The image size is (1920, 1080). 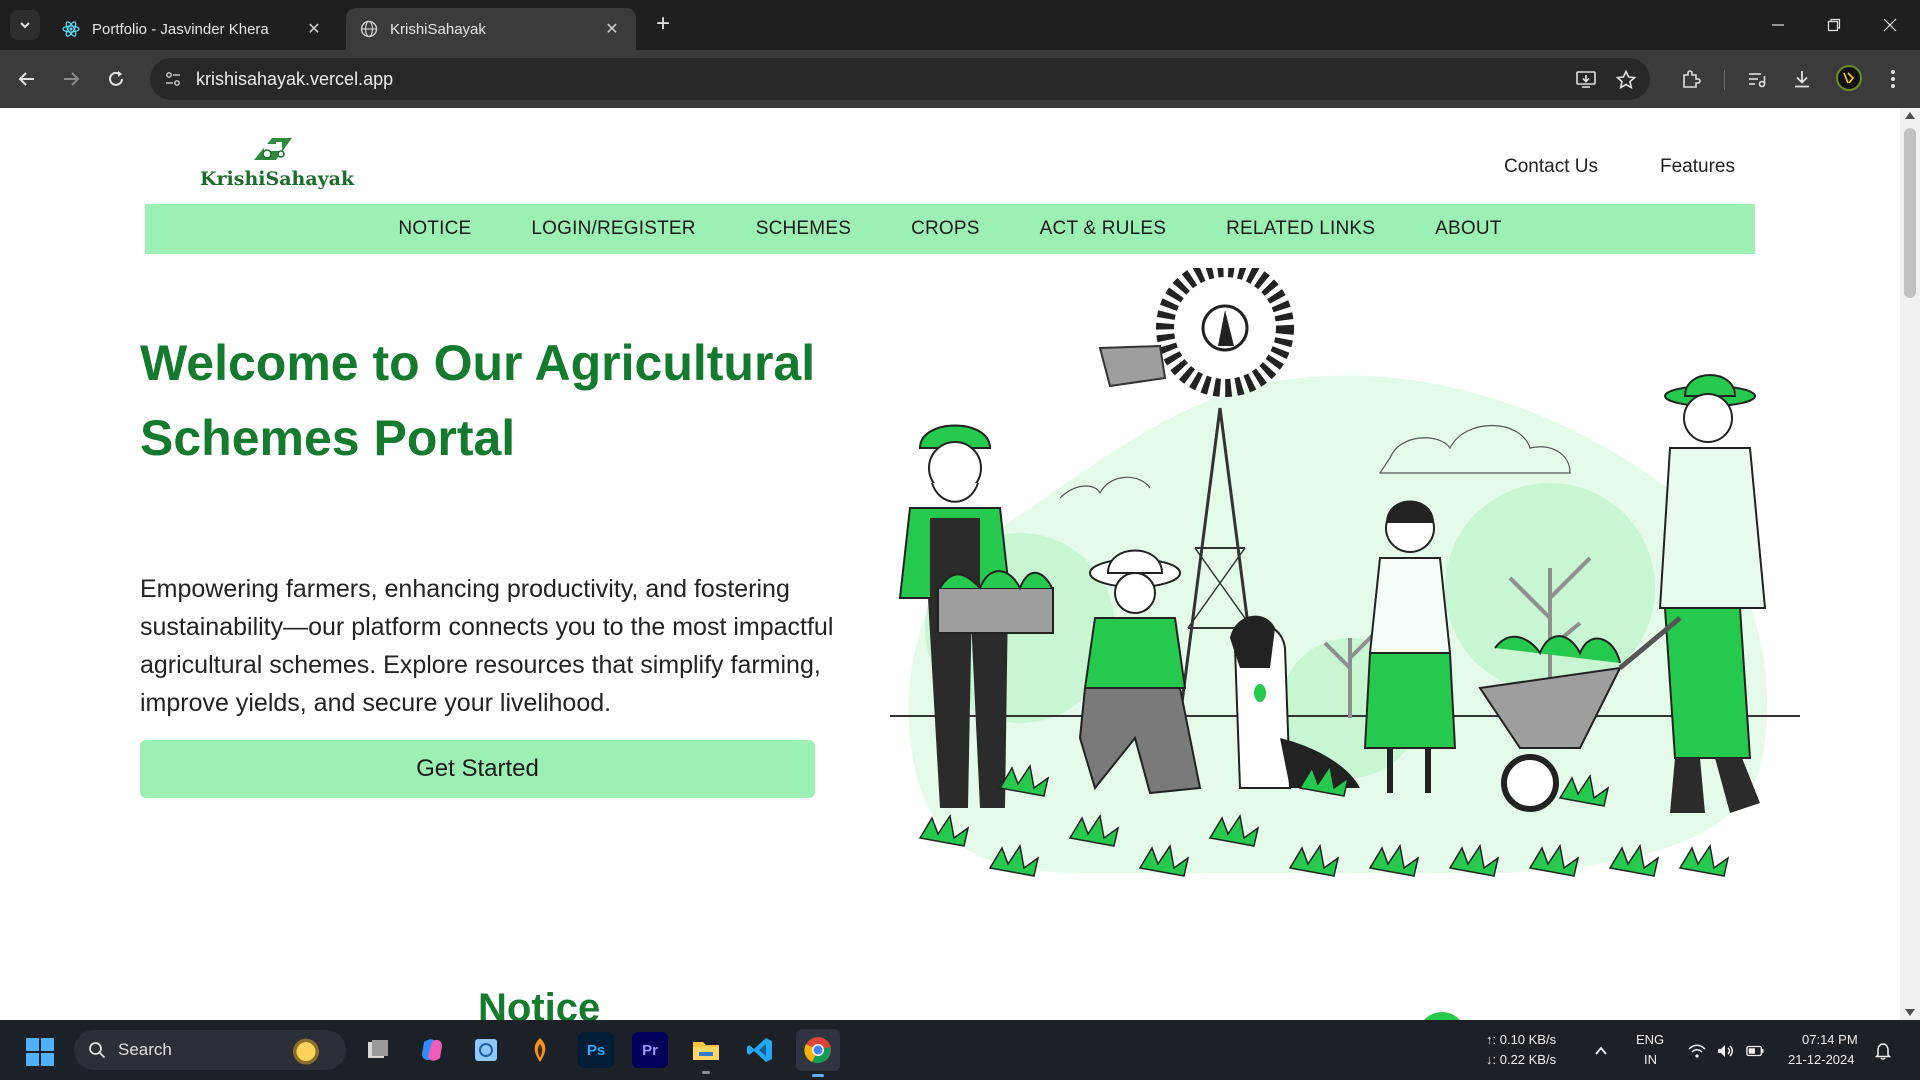 What do you see at coordinates (706, 1072) in the screenshot?
I see `app-running-indicator` at bounding box center [706, 1072].